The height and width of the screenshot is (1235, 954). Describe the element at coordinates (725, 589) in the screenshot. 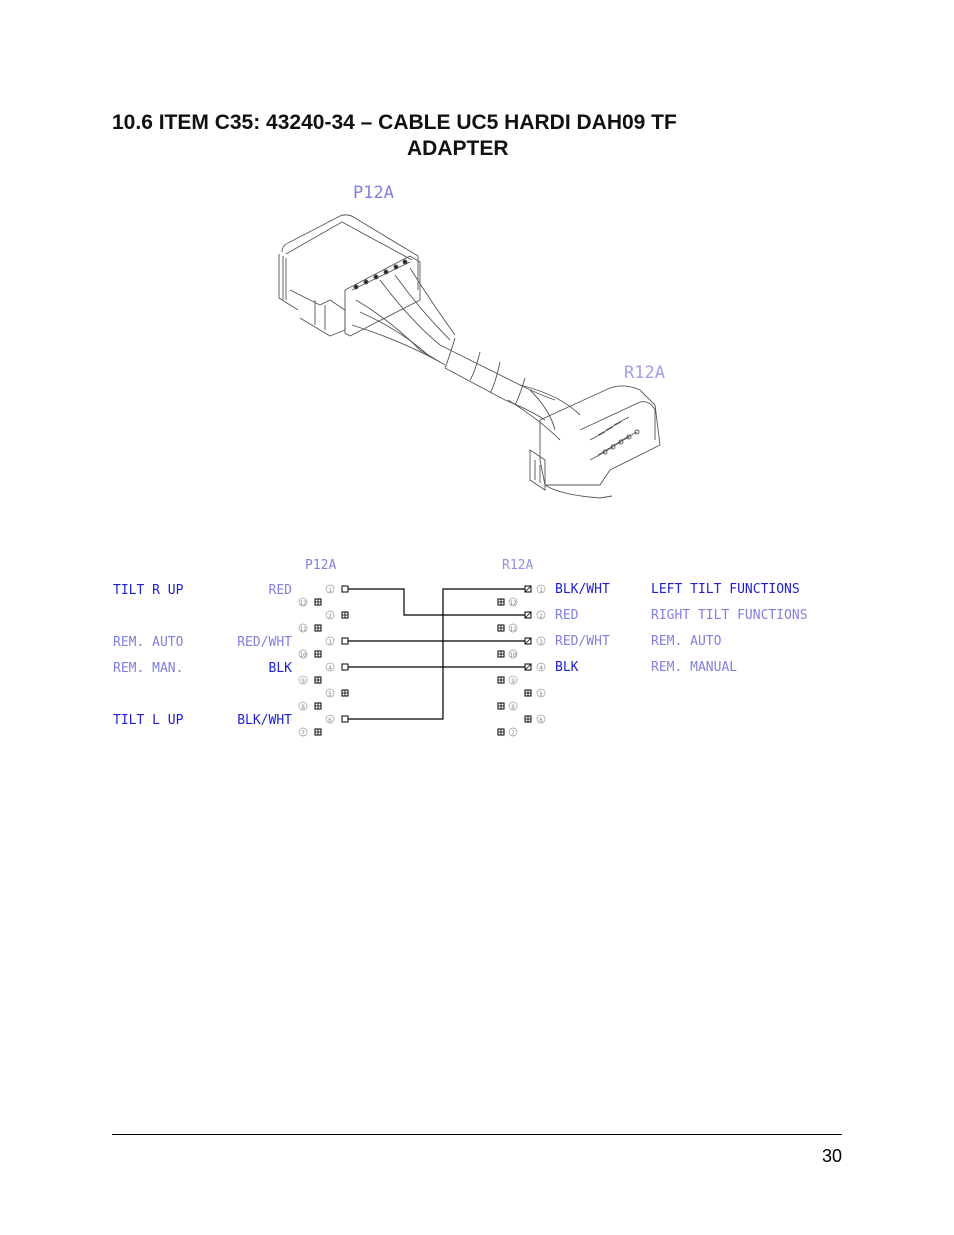

I see `r-function-label: LEFT TILT FUNCTIONS` at that location.